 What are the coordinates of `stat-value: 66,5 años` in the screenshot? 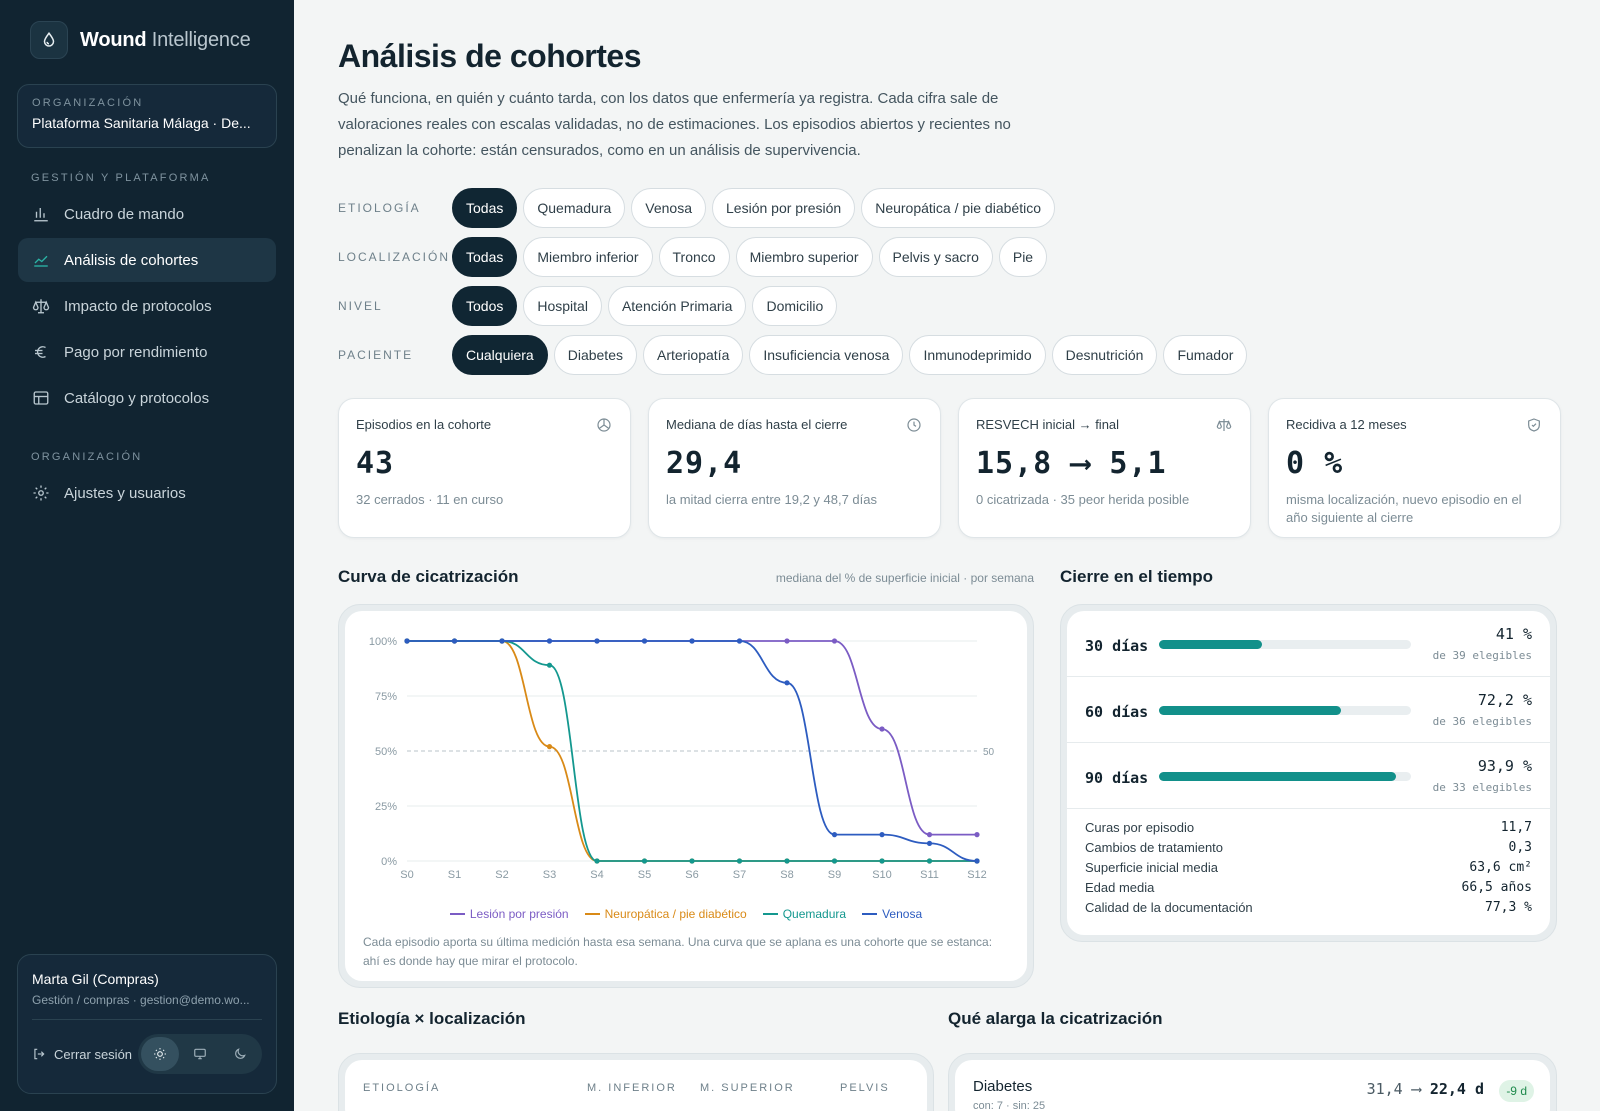 It's located at (1496, 887).